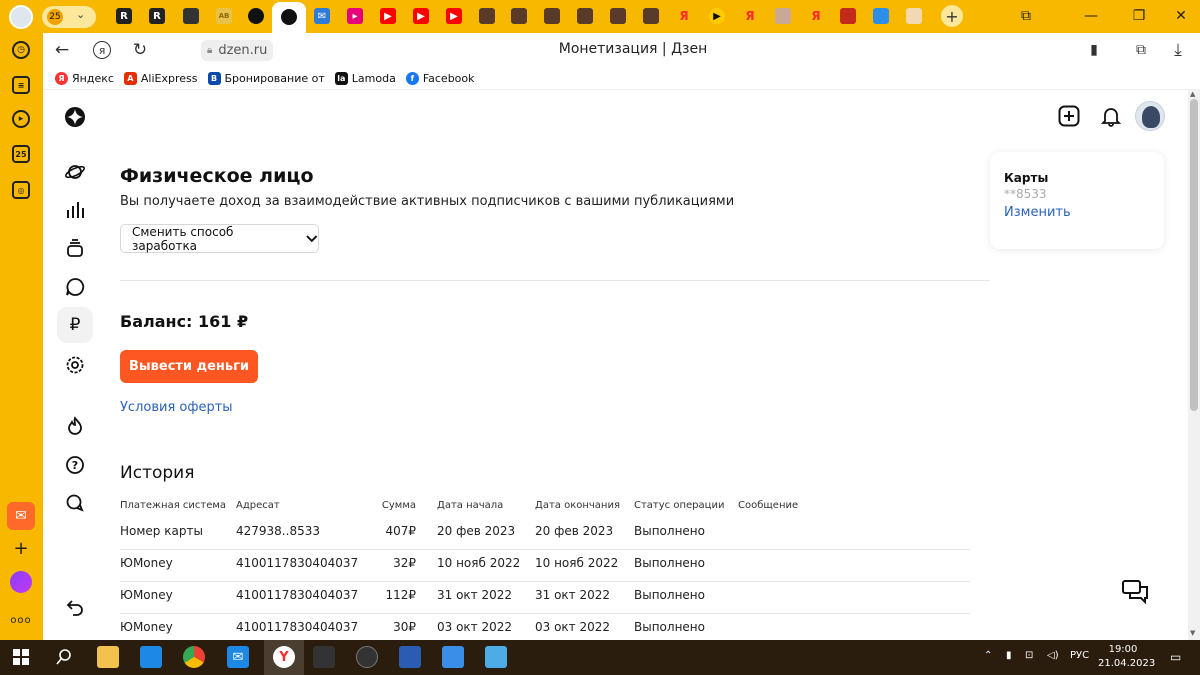  Describe the element at coordinates (914, 16) in the screenshot. I see `tab-favicon-emoji` at that location.